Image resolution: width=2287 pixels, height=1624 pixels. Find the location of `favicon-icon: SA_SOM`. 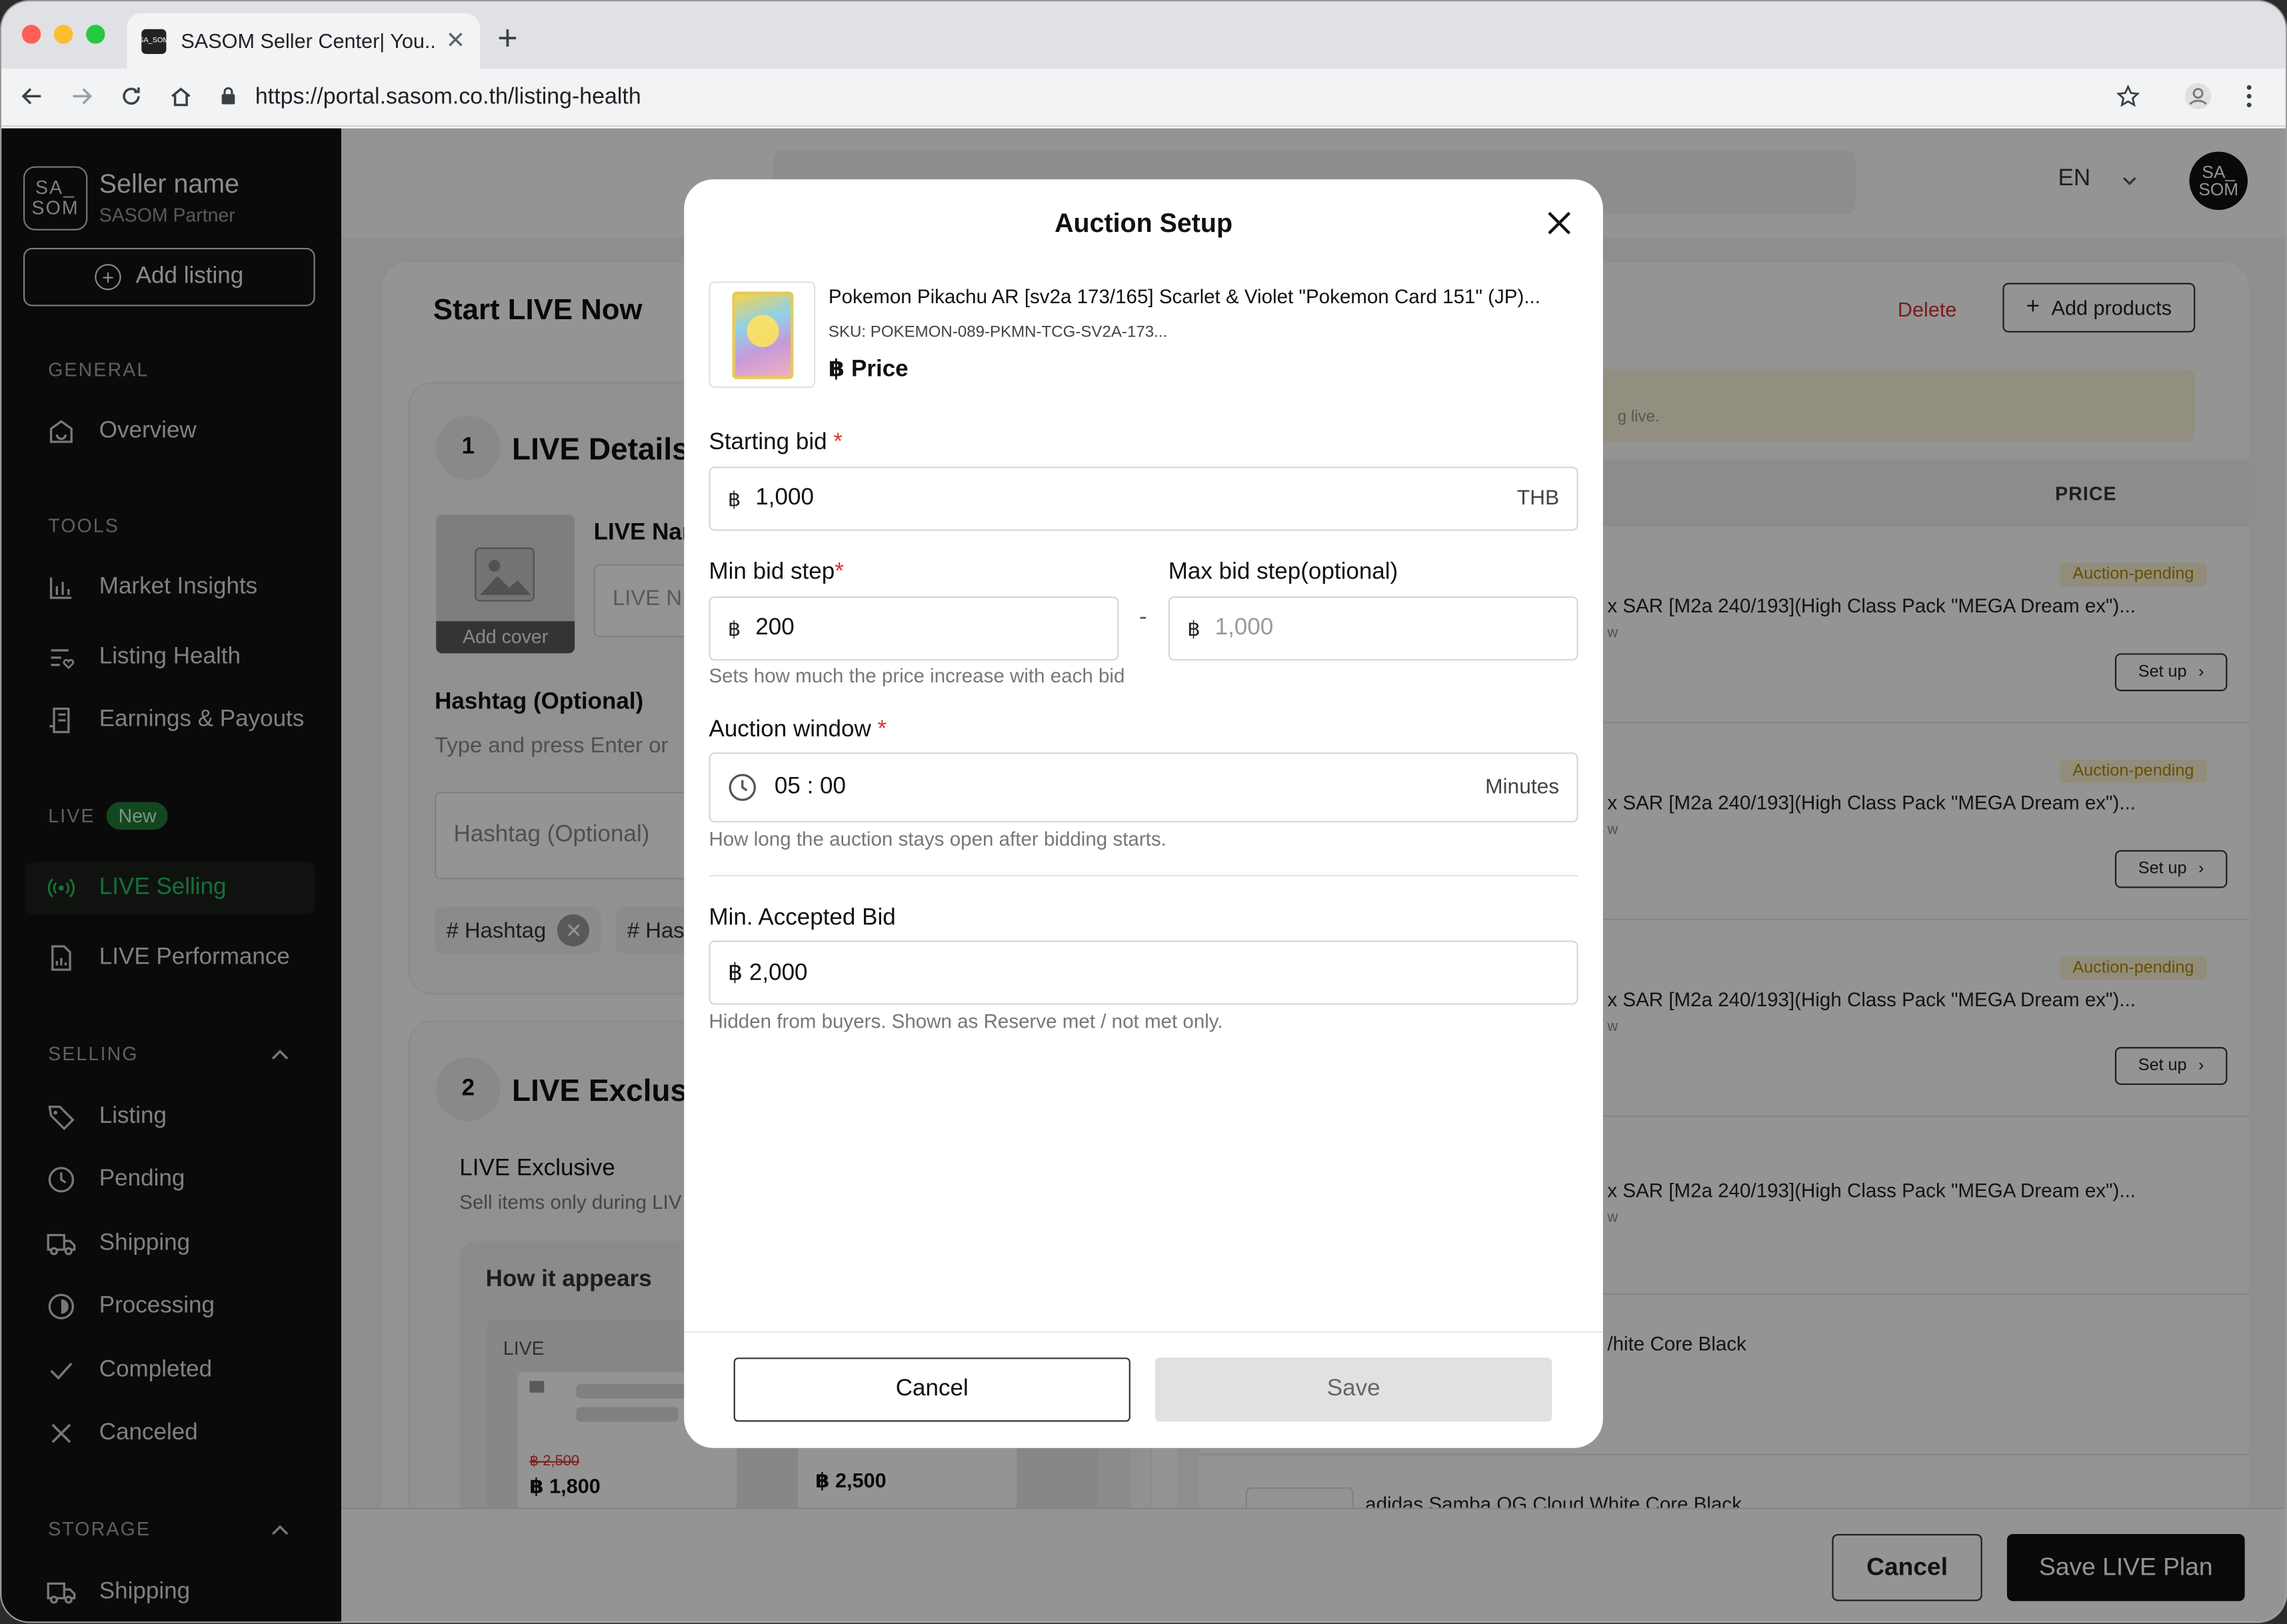

favicon-icon: SA_SOM is located at coordinates (154, 40).